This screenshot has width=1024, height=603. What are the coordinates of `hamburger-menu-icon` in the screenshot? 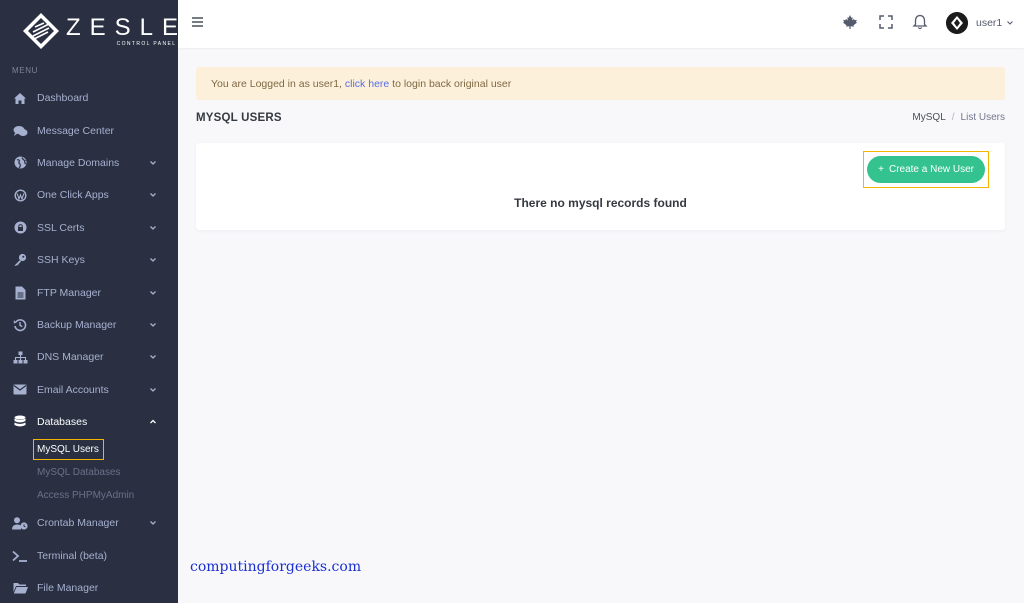 It's located at (197, 22).